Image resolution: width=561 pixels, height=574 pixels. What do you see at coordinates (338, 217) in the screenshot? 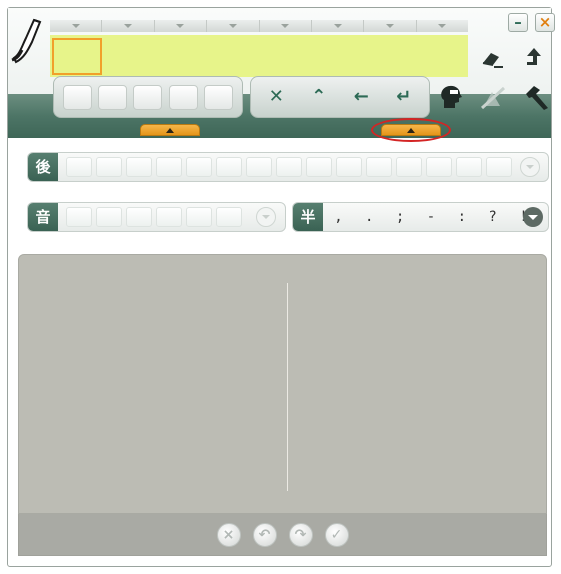
I see `punct-key: ,` at bounding box center [338, 217].